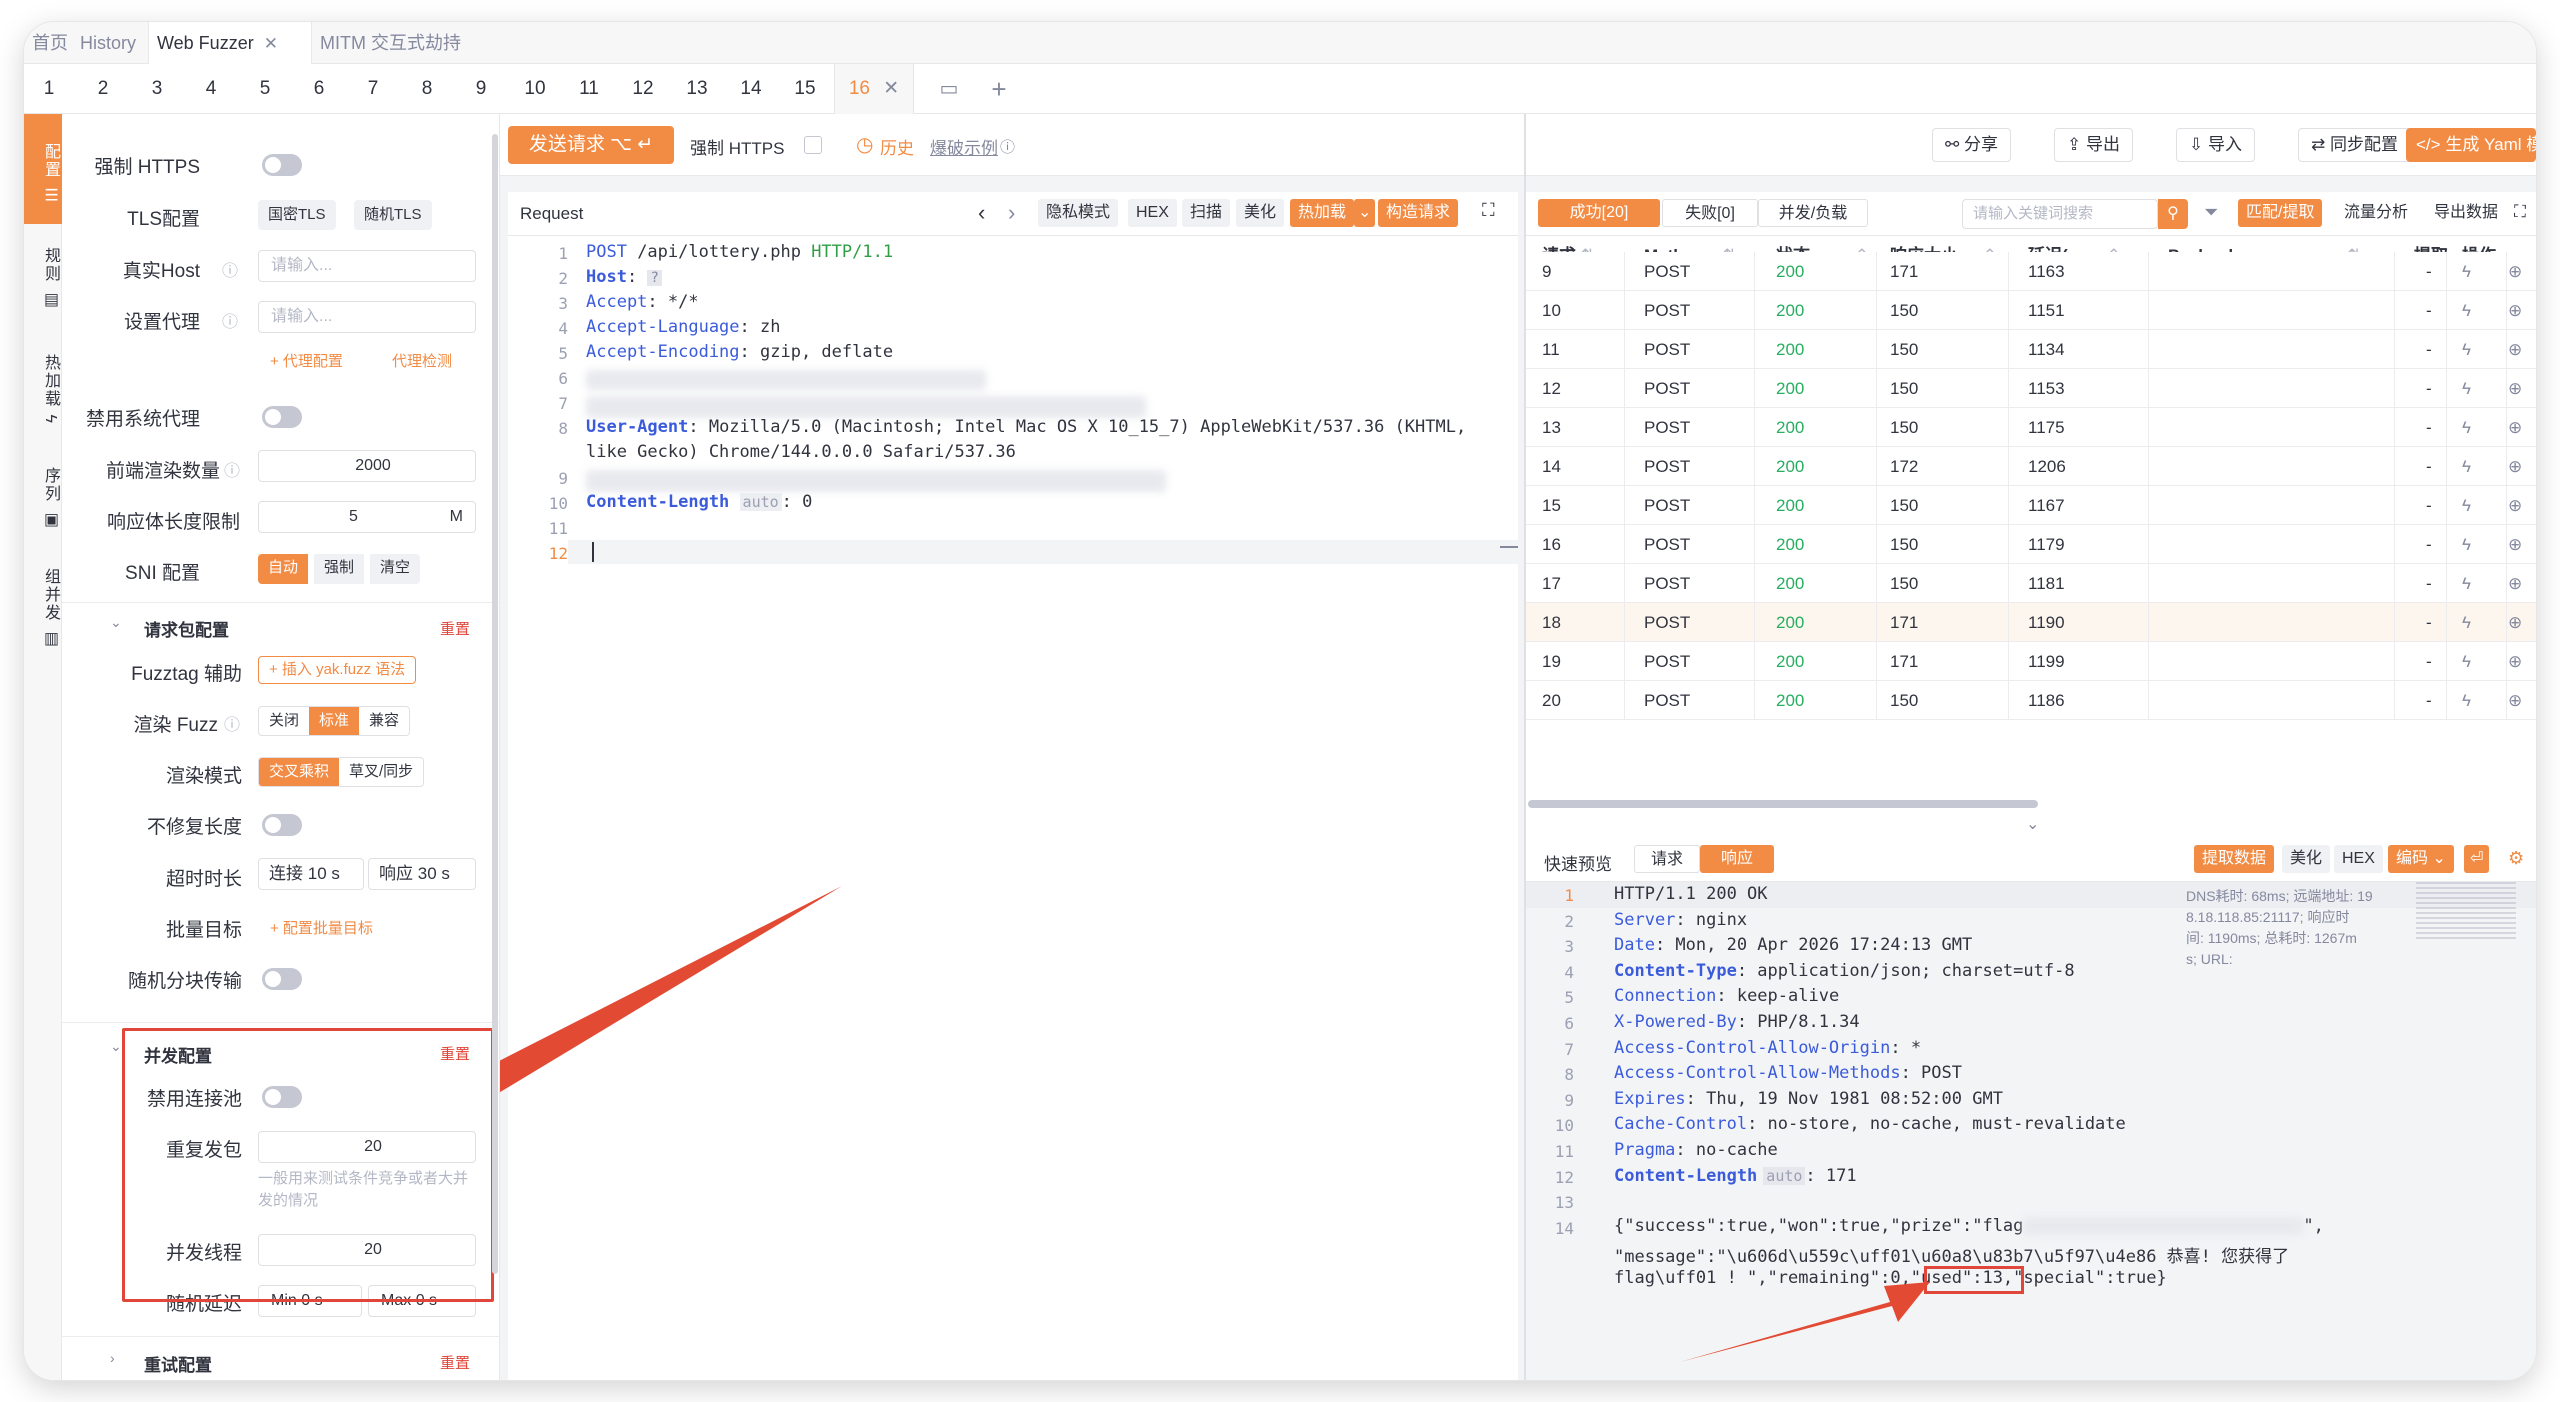 The height and width of the screenshot is (1402, 2560). What do you see at coordinates (1783, 804) in the screenshot?
I see `table-horizontal-scrollbar` at bounding box center [1783, 804].